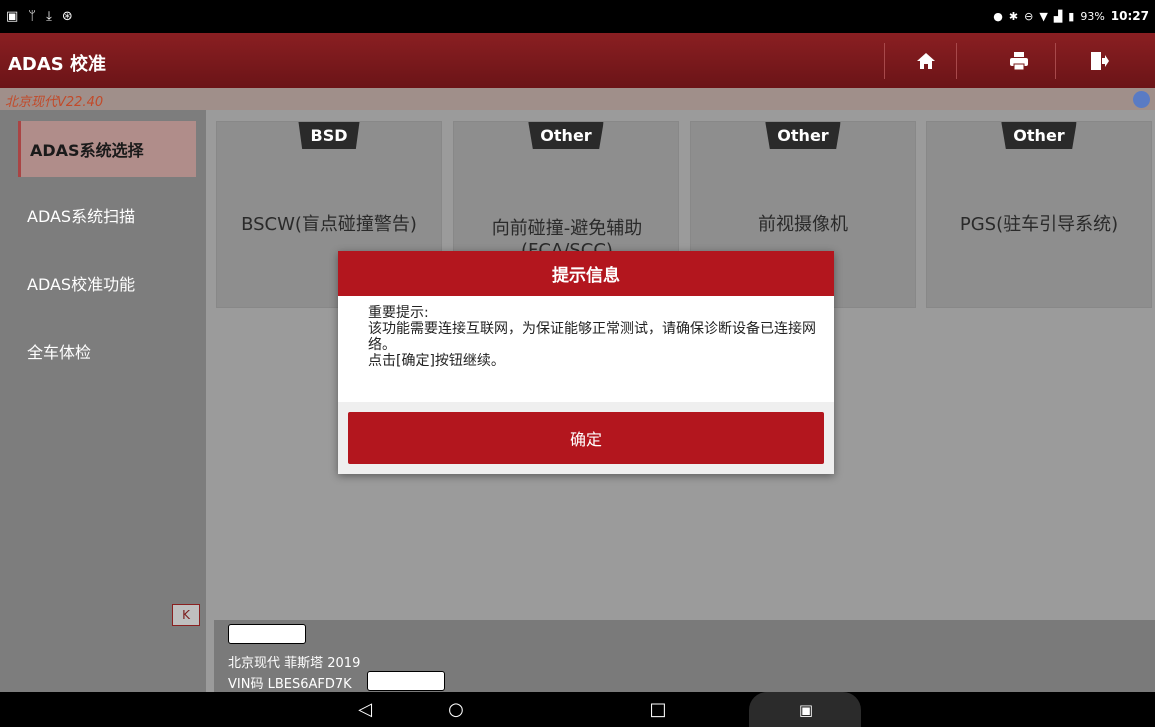  I want to click on dialog-footer: 确定, so click(586, 438).